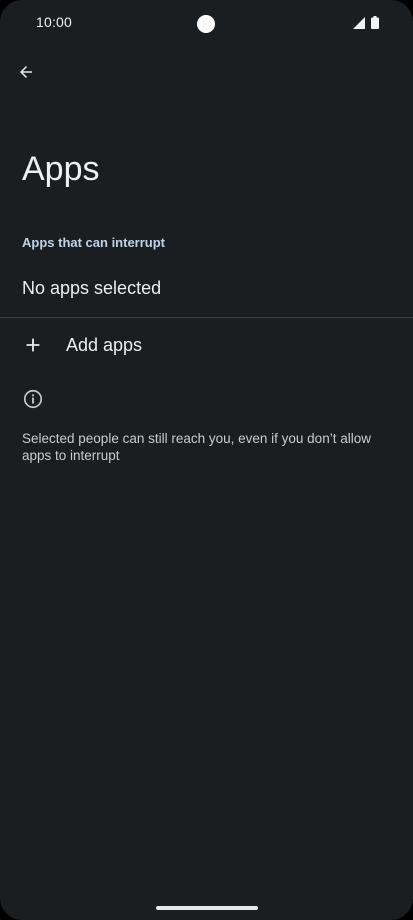 The width and height of the screenshot is (413, 920). What do you see at coordinates (94, 242) in the screenshot?
I see `section-header: Apps that can interrupt` at bounding box center [94, 242].